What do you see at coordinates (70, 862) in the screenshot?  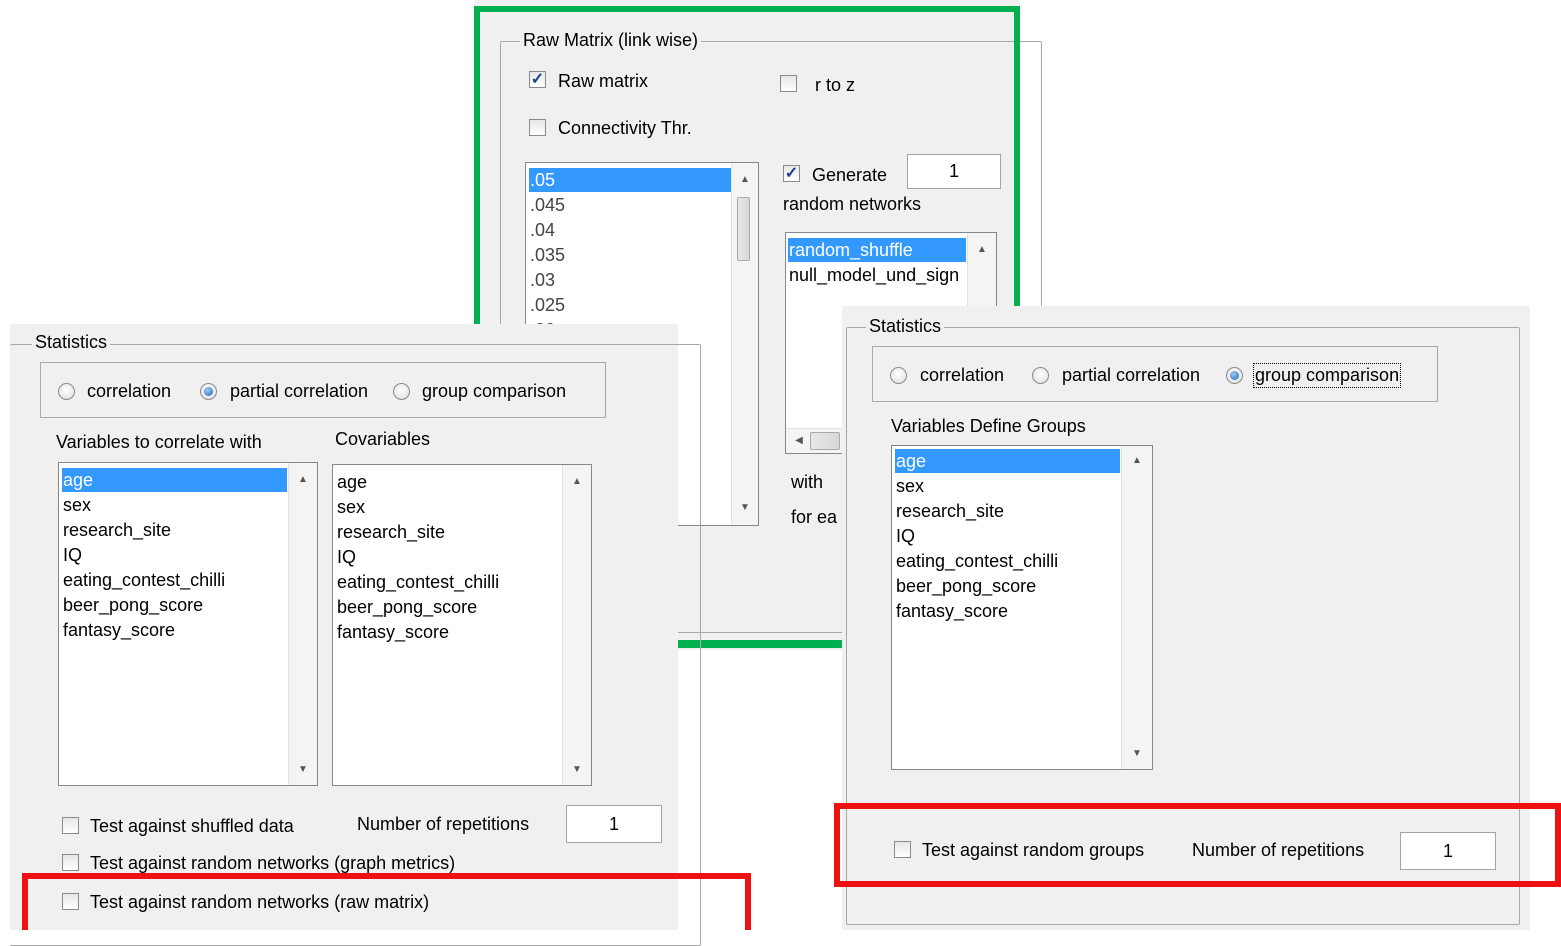 I see `graph-metrics-checkbox` at bounding box center [70, 862].